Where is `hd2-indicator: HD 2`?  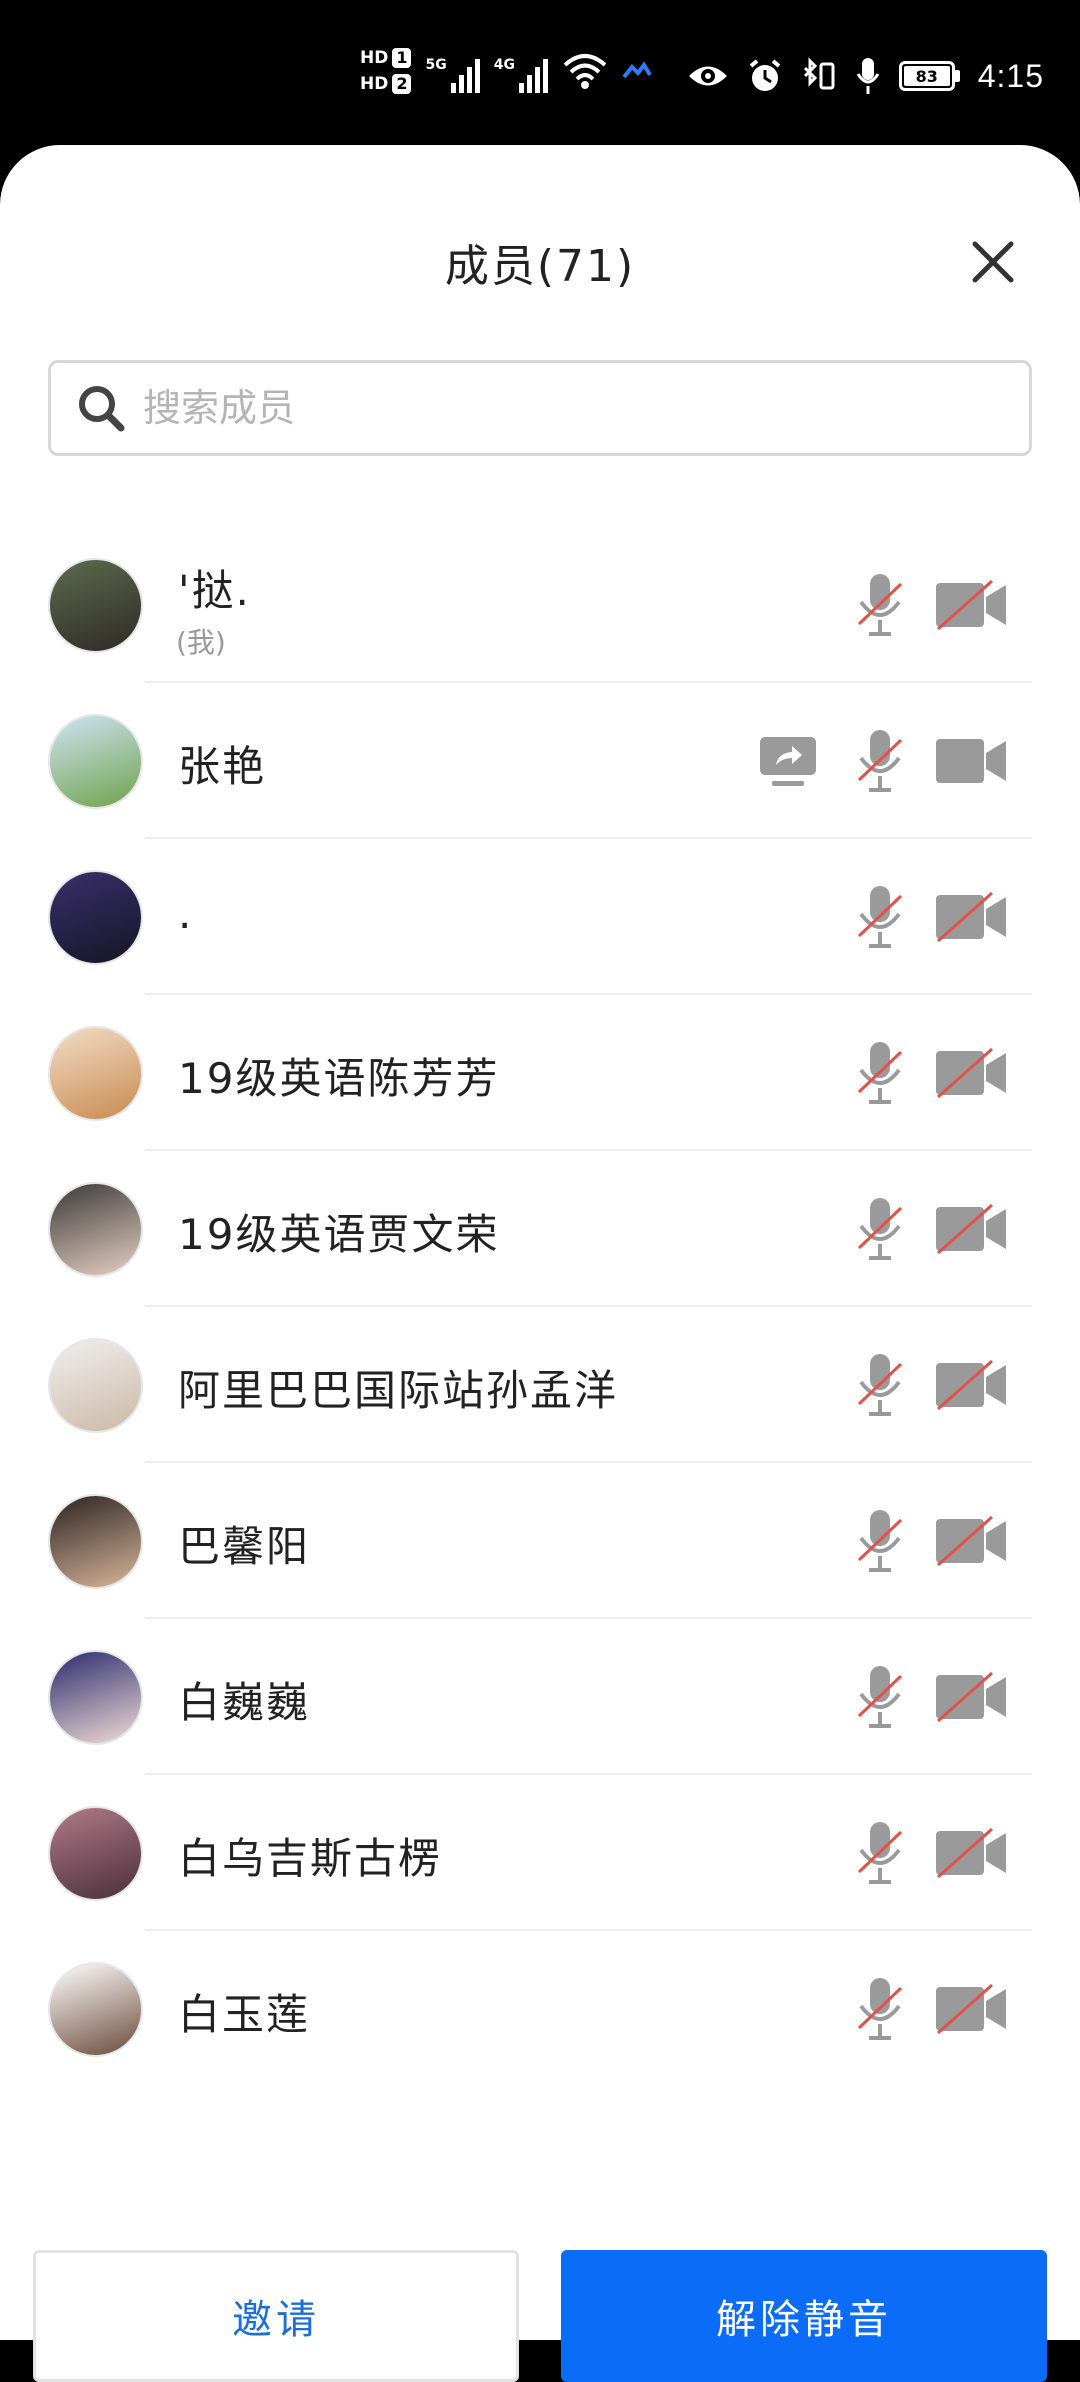 hd2-indicator: HD 2 is located at coordinates (386, 84).